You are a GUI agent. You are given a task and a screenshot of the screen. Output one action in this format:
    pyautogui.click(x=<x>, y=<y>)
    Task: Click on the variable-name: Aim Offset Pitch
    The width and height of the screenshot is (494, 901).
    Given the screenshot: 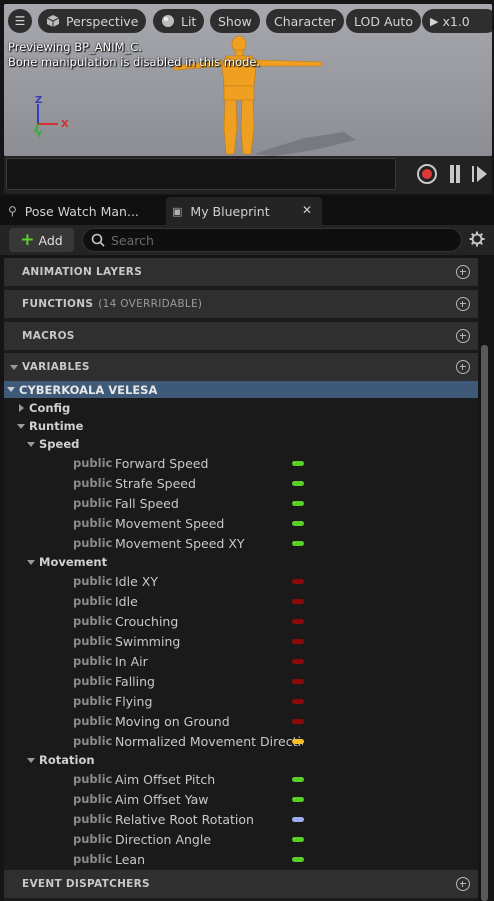 What is the action you would take?
    pyautogui.click(x=165, y=779)
    